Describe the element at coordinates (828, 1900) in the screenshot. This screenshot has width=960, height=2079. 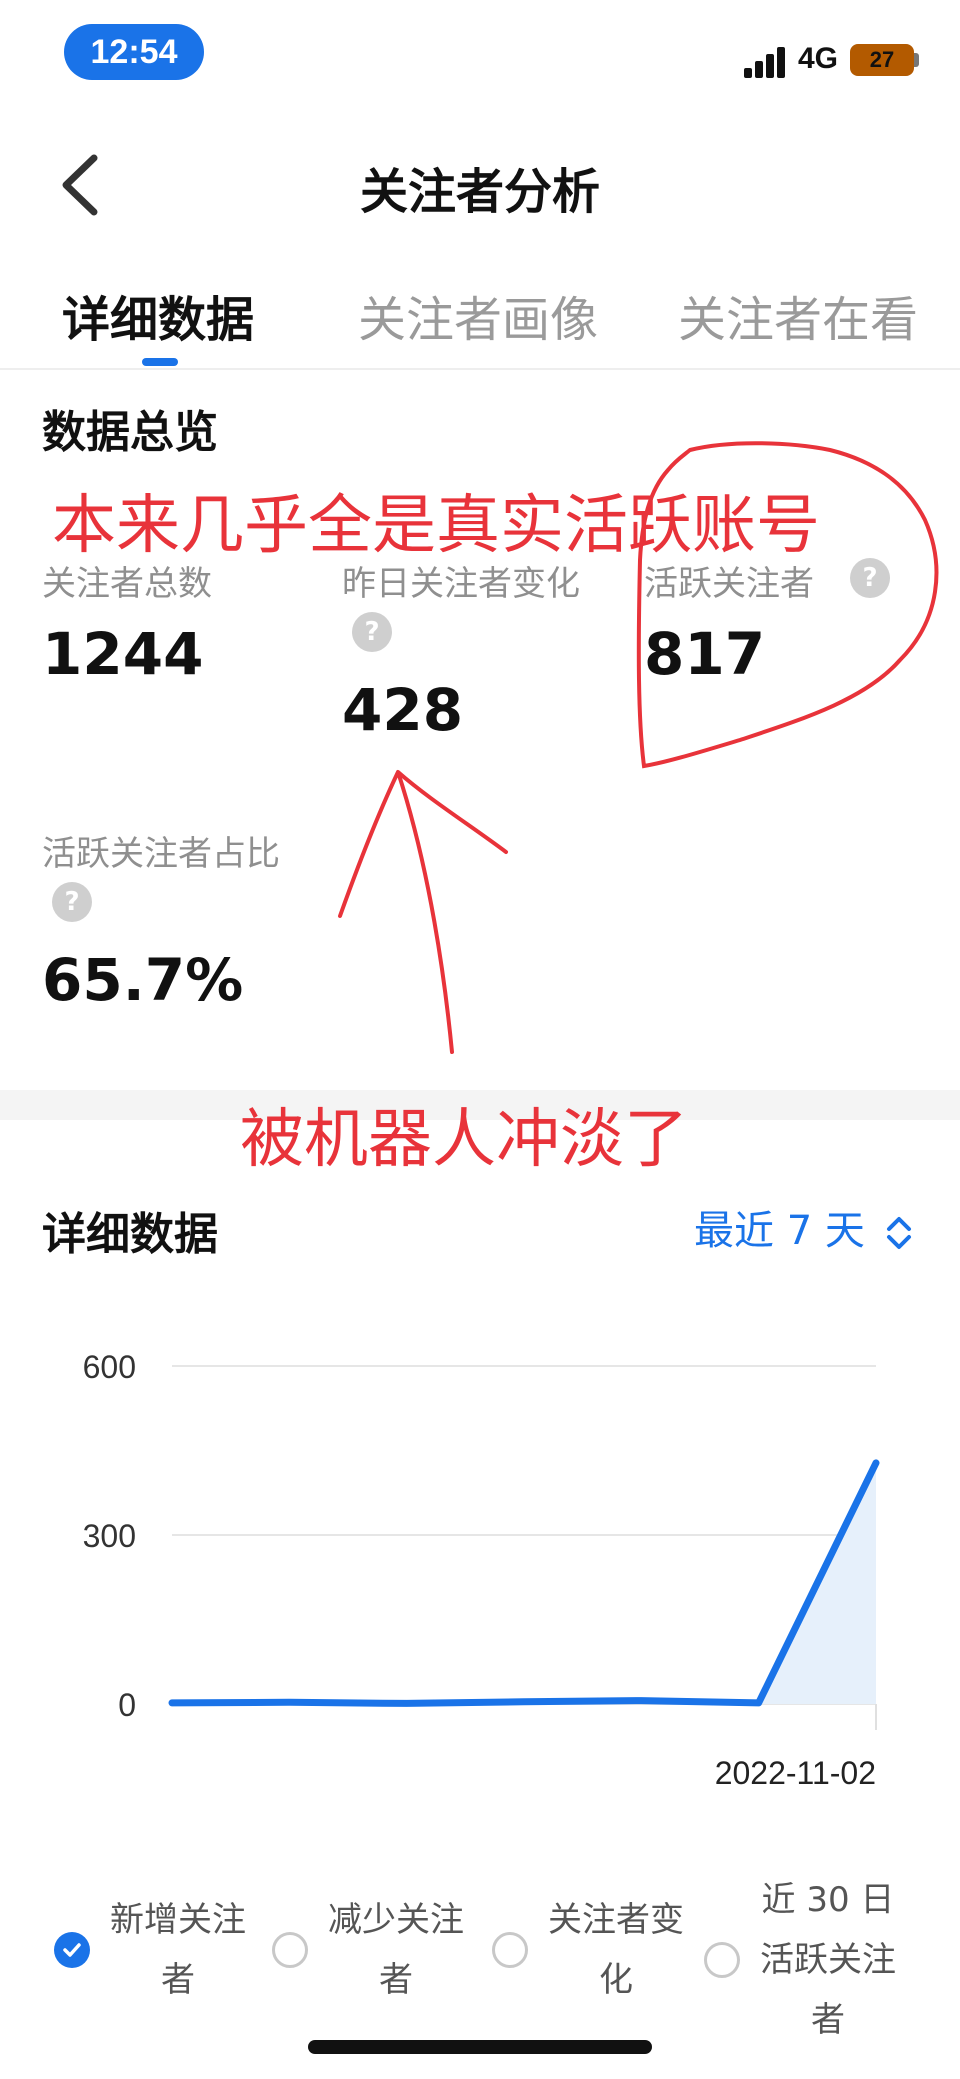
I see `legend-label-line: 近 30 日` at that location.